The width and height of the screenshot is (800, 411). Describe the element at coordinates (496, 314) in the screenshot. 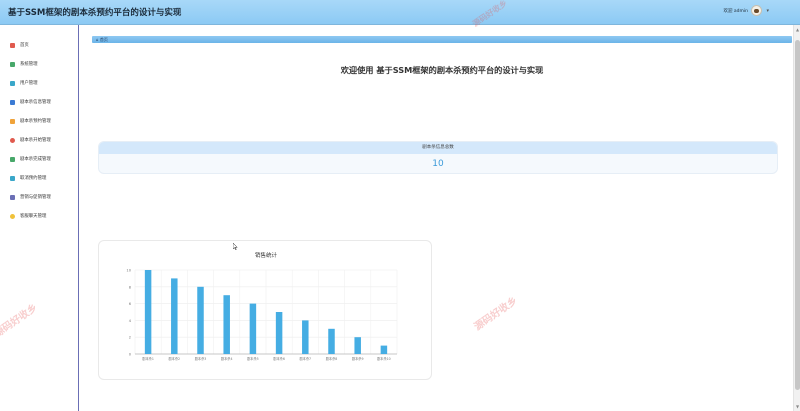

I see `watermark: 源码好收乡` at that location.